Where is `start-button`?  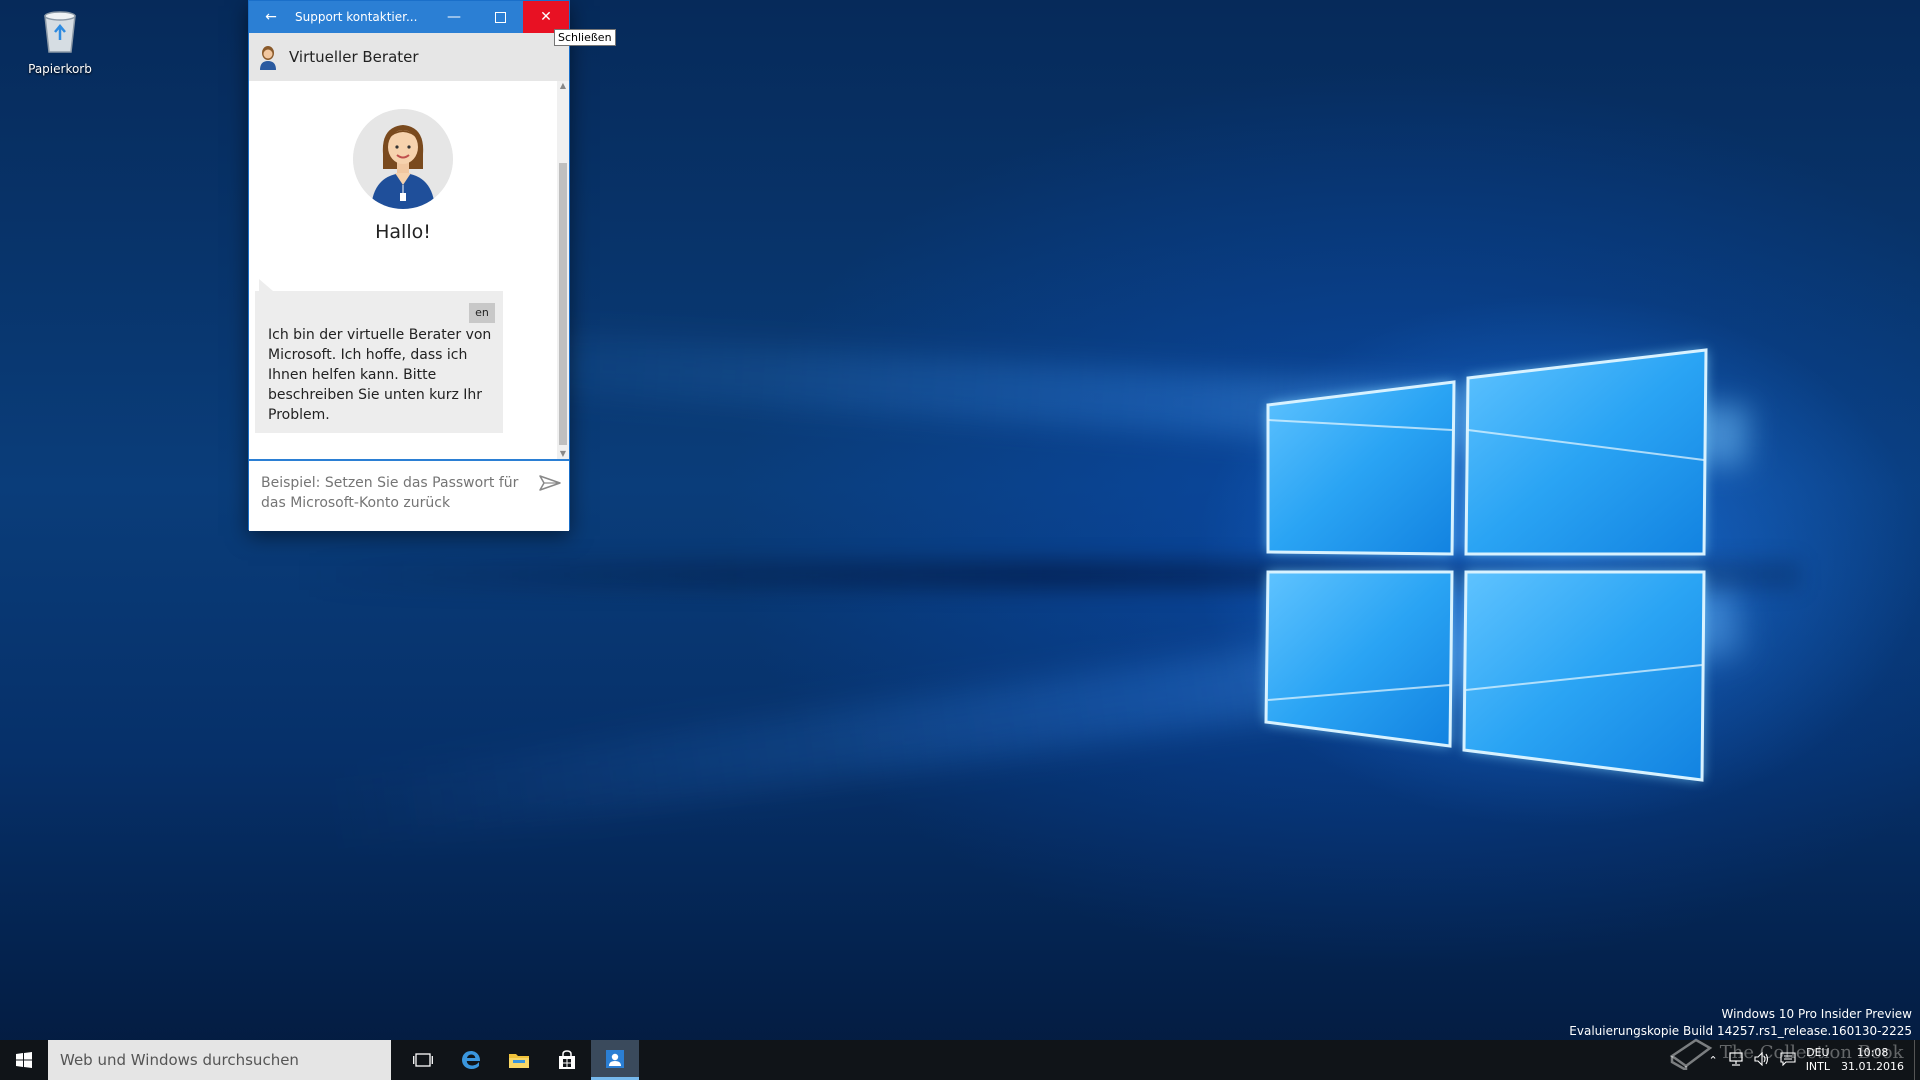 start-button is located at coordinates (24, 1060).